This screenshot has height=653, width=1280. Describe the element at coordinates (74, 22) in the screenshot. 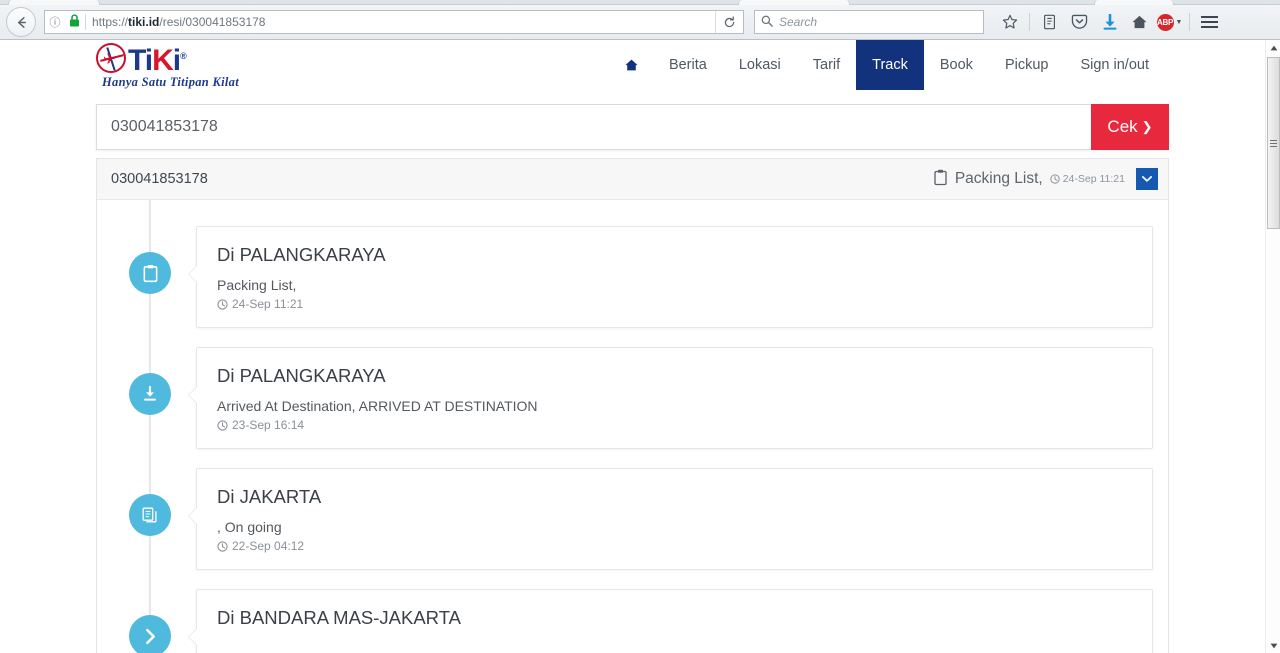

I see `lock-icon` at that location.